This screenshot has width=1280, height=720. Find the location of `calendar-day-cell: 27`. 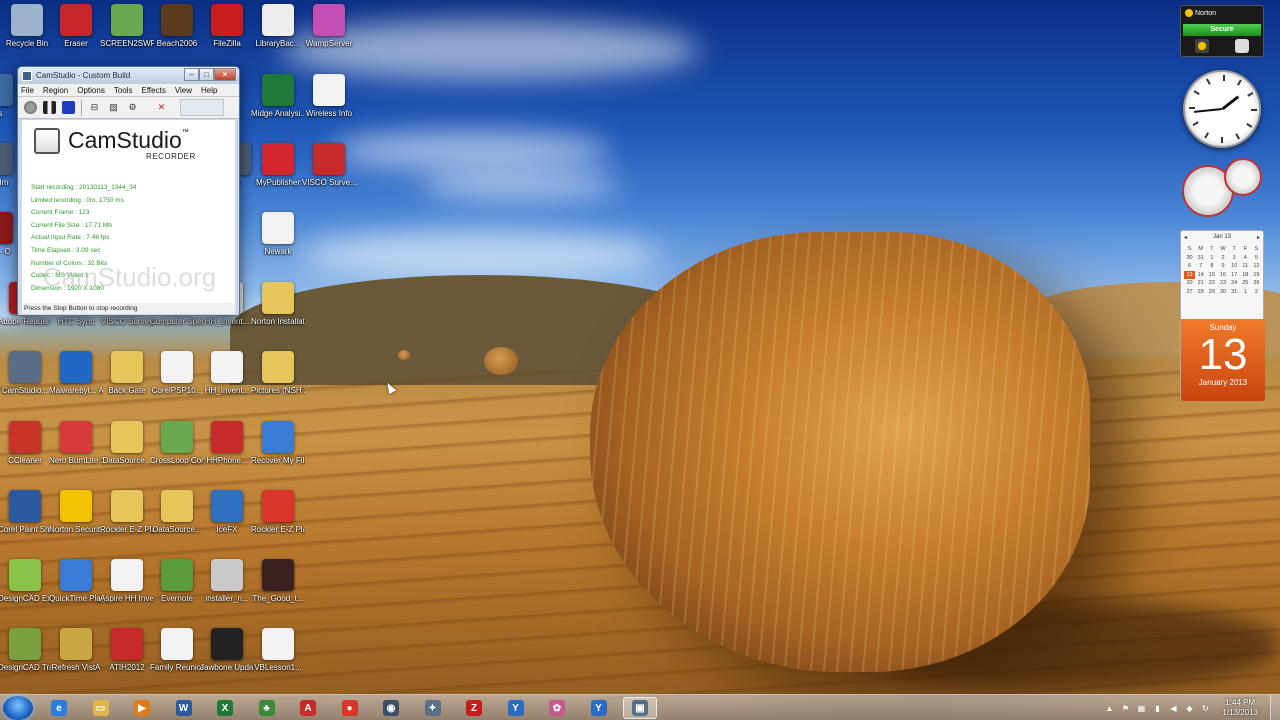

calendar-day-cell: 27 is located at coordinates (1189, 292).